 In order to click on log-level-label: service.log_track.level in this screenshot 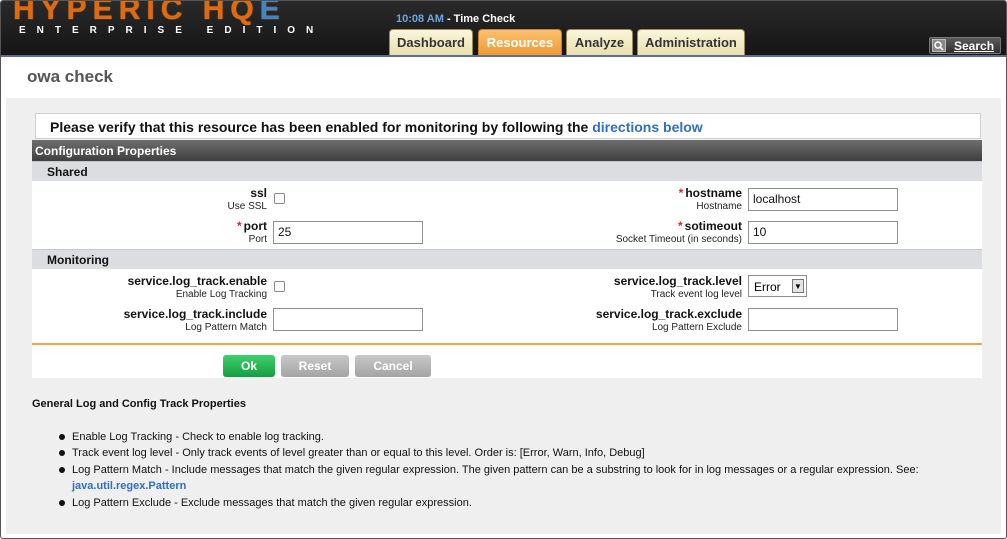, I will do `click(677, 281)`.